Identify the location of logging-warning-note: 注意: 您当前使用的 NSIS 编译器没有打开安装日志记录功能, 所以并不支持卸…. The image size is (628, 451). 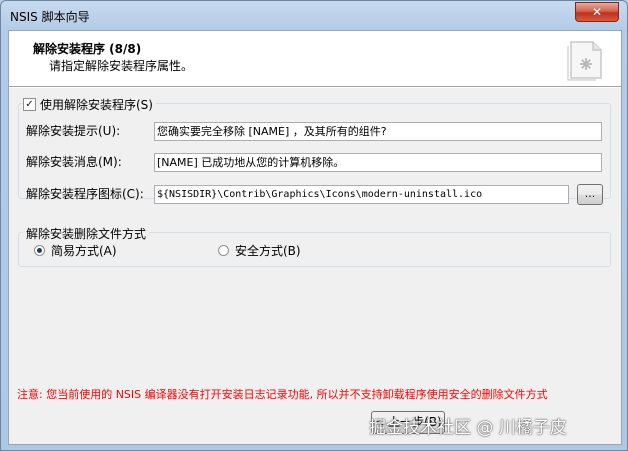
(282, 394).